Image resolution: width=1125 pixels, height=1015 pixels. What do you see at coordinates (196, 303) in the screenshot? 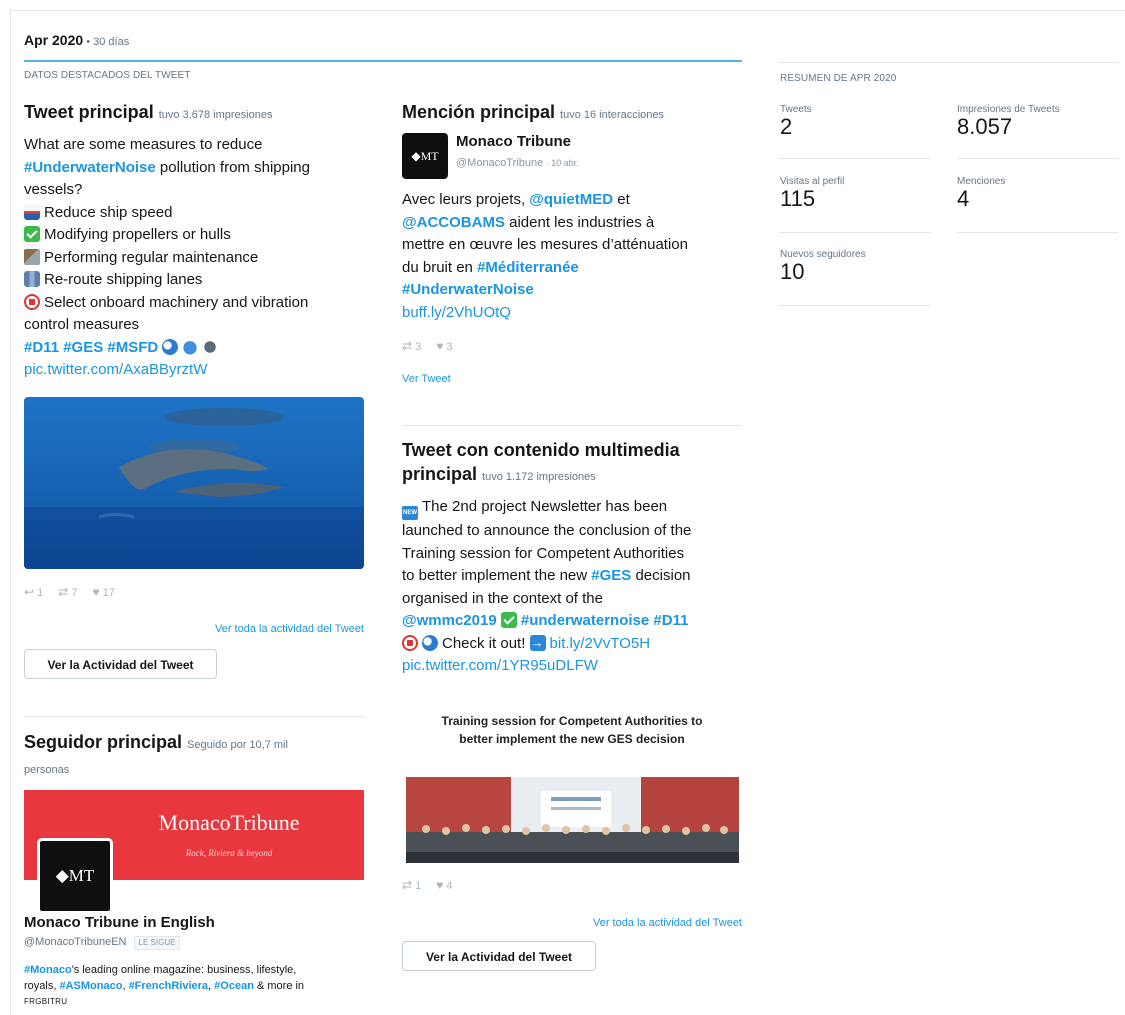
I see `measure-item: Select onboard machinery and vibration` at bounding box center [196, 303].